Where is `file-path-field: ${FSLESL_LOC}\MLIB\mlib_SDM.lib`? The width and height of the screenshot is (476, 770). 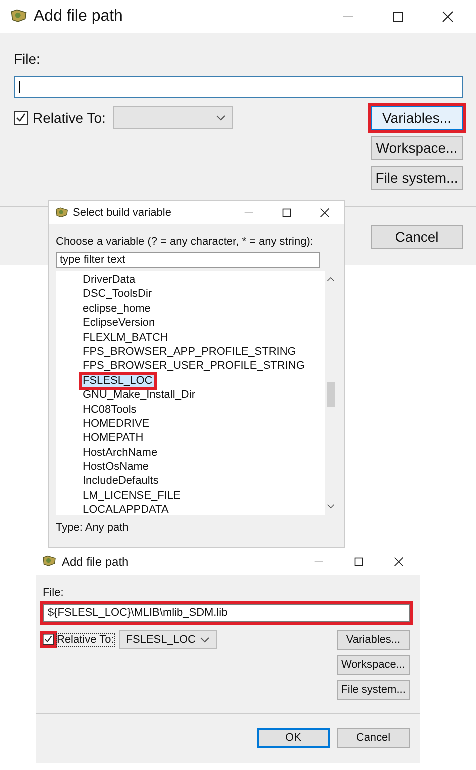
file-path-field: ${FSLESL_LOC}\MLIB\mlib_SDM.lib is located at coordinates (226, 613).